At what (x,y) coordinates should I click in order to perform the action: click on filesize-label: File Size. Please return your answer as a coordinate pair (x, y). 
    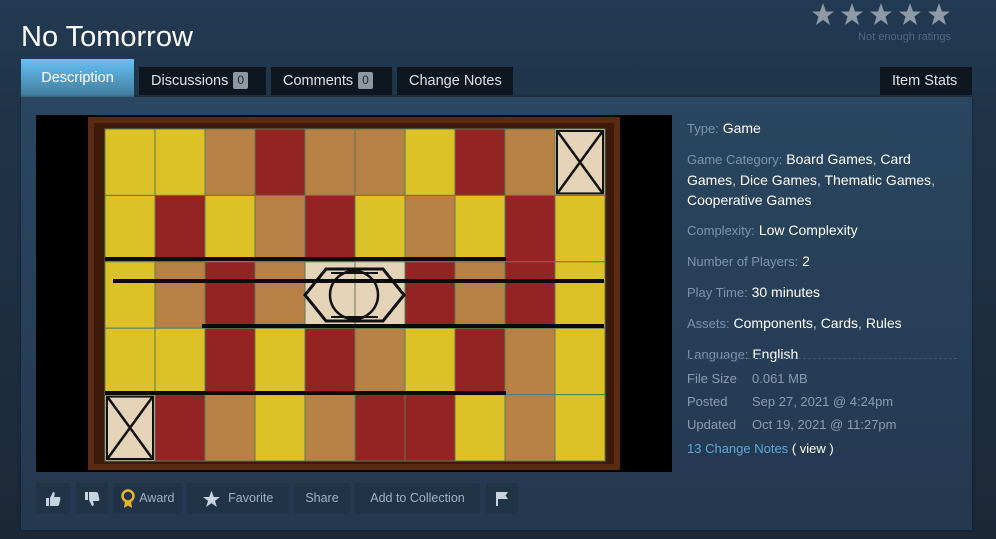
    Looking at the image, I should click on (712, 378).